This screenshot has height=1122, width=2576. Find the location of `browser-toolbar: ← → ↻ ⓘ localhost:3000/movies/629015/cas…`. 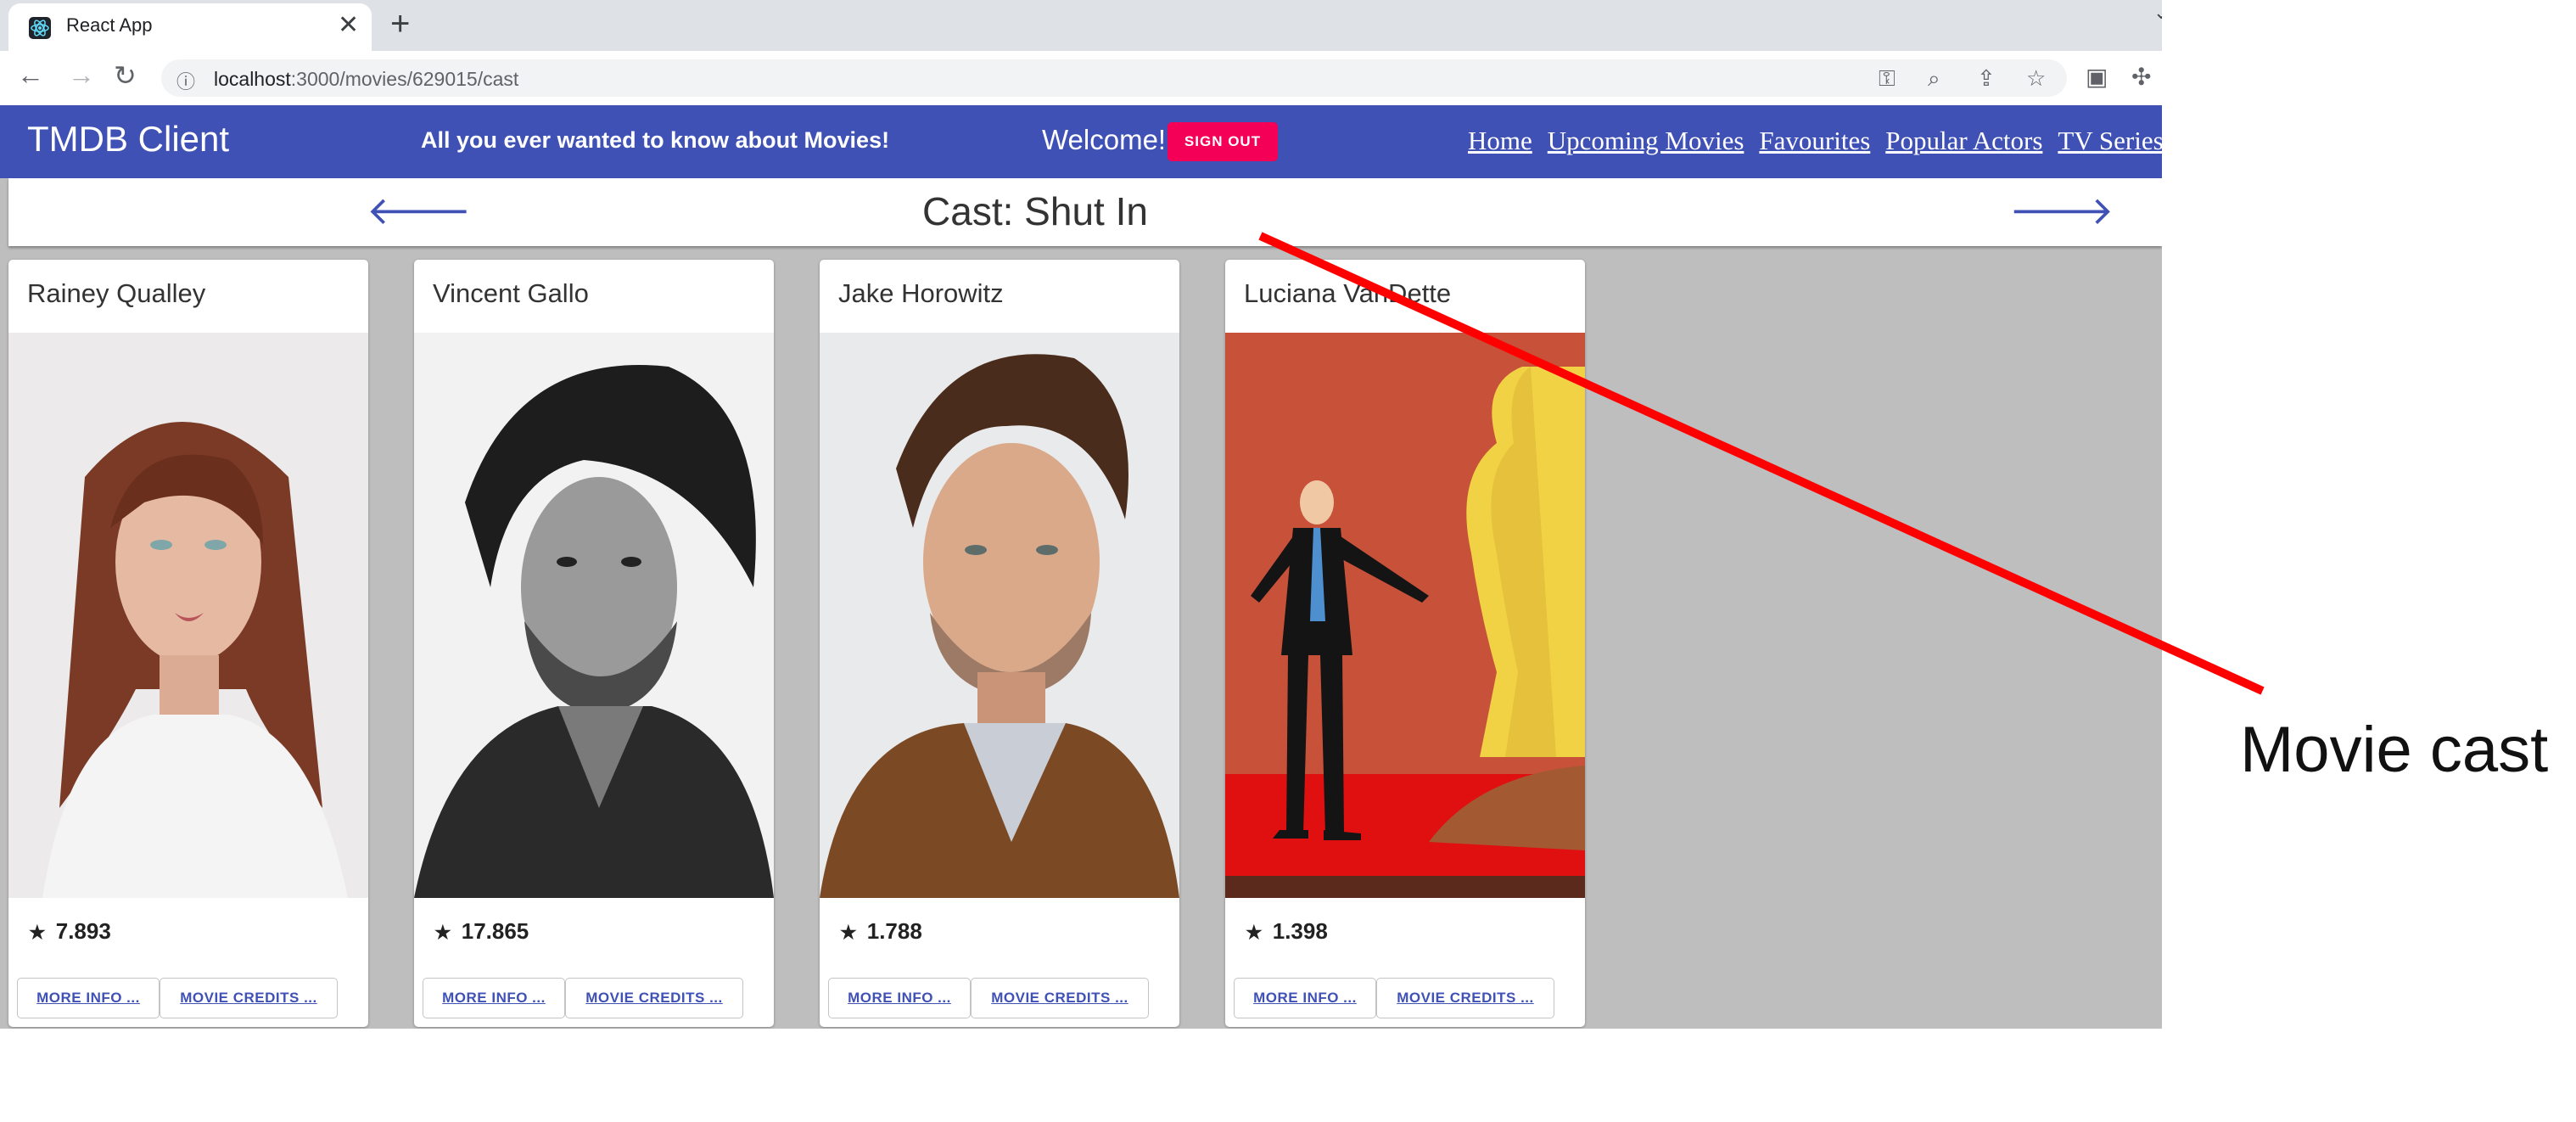

browser-toolbar: ← → ↻ ⓘ localhost:3000/movies/629015/cas… is located at coordinates (1081, 78).